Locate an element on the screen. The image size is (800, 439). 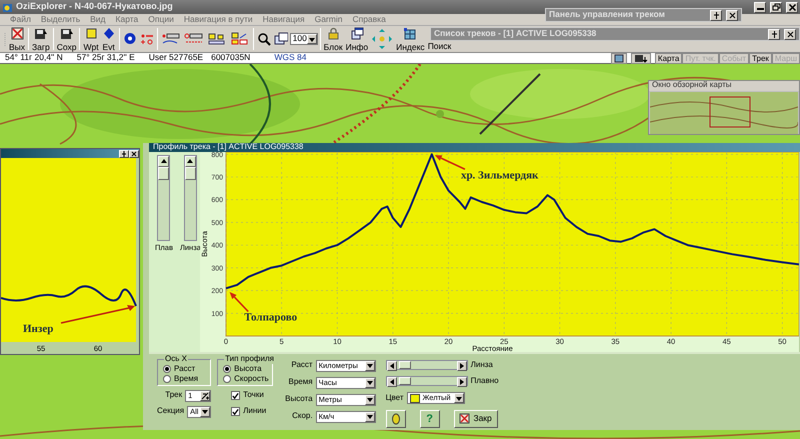
search-icon is located at coordinates (263, 39).